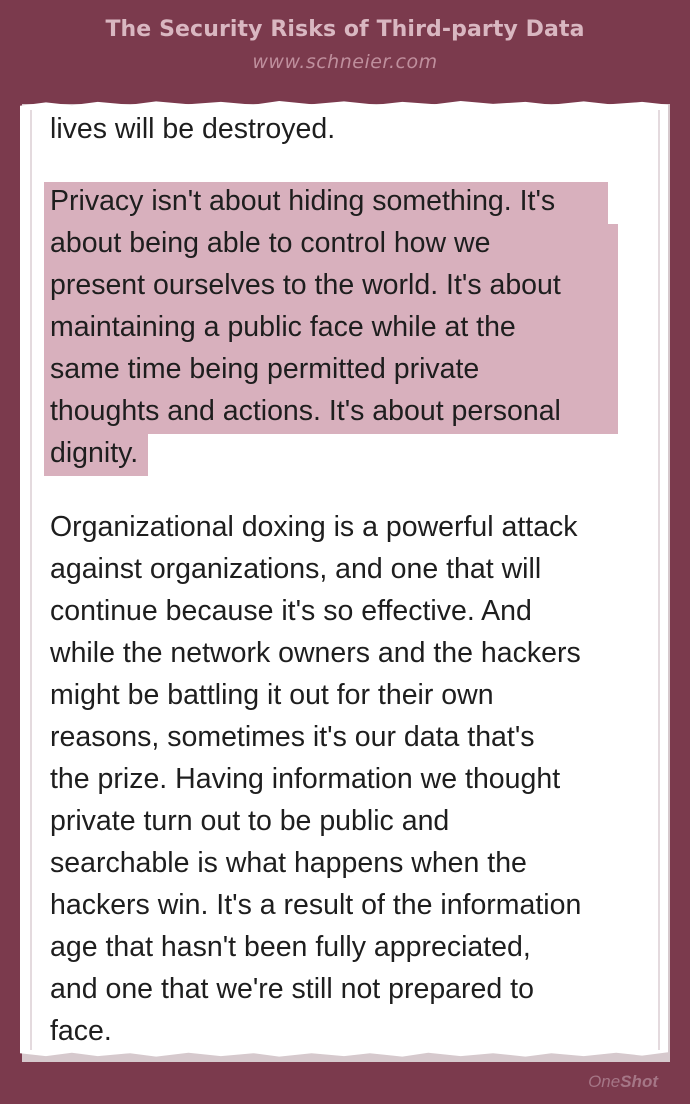 The height and width of the screenshot is (1104, 690). What do you see at coordinates (283, 327) in the screenshot?
I see `highlighted-line: maintaining a public face while at the` at bounding box center [283, 327].